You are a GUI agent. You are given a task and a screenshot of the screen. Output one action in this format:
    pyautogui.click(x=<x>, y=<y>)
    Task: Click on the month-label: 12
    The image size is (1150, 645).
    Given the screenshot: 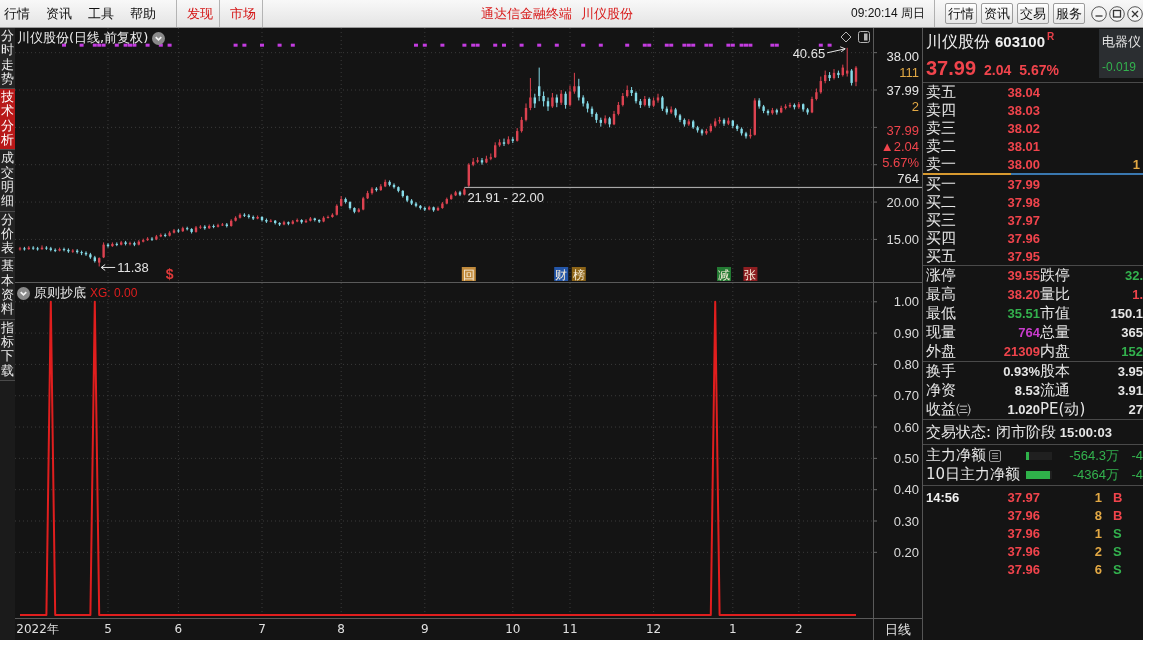 What is the action you would take?
    pyautogui.click(x=653, y=629)
    